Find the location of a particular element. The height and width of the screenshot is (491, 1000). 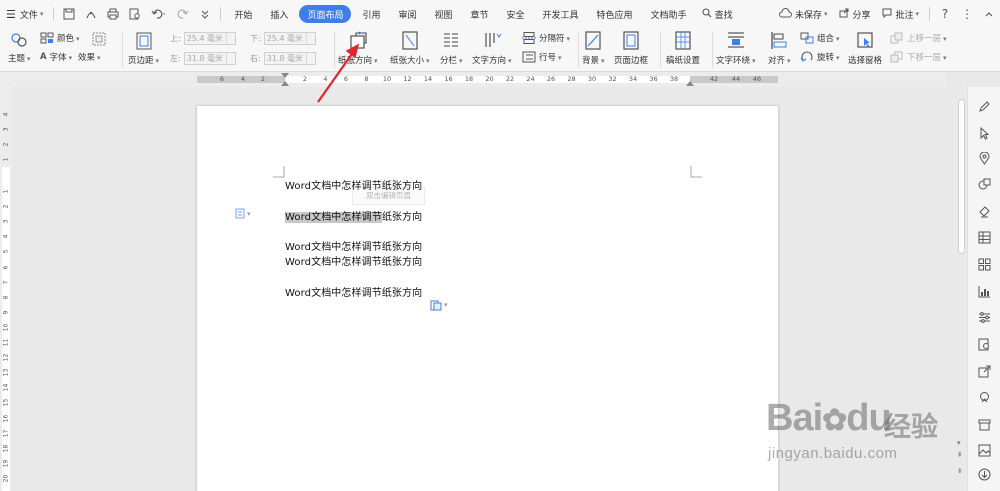

color-button: 颜色 is located at coordinates (60, 38).